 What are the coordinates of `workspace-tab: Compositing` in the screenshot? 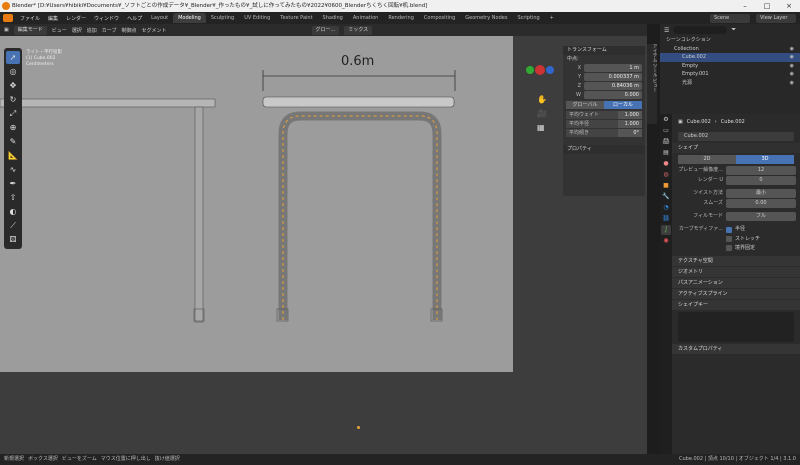 It's located at (439, 18).